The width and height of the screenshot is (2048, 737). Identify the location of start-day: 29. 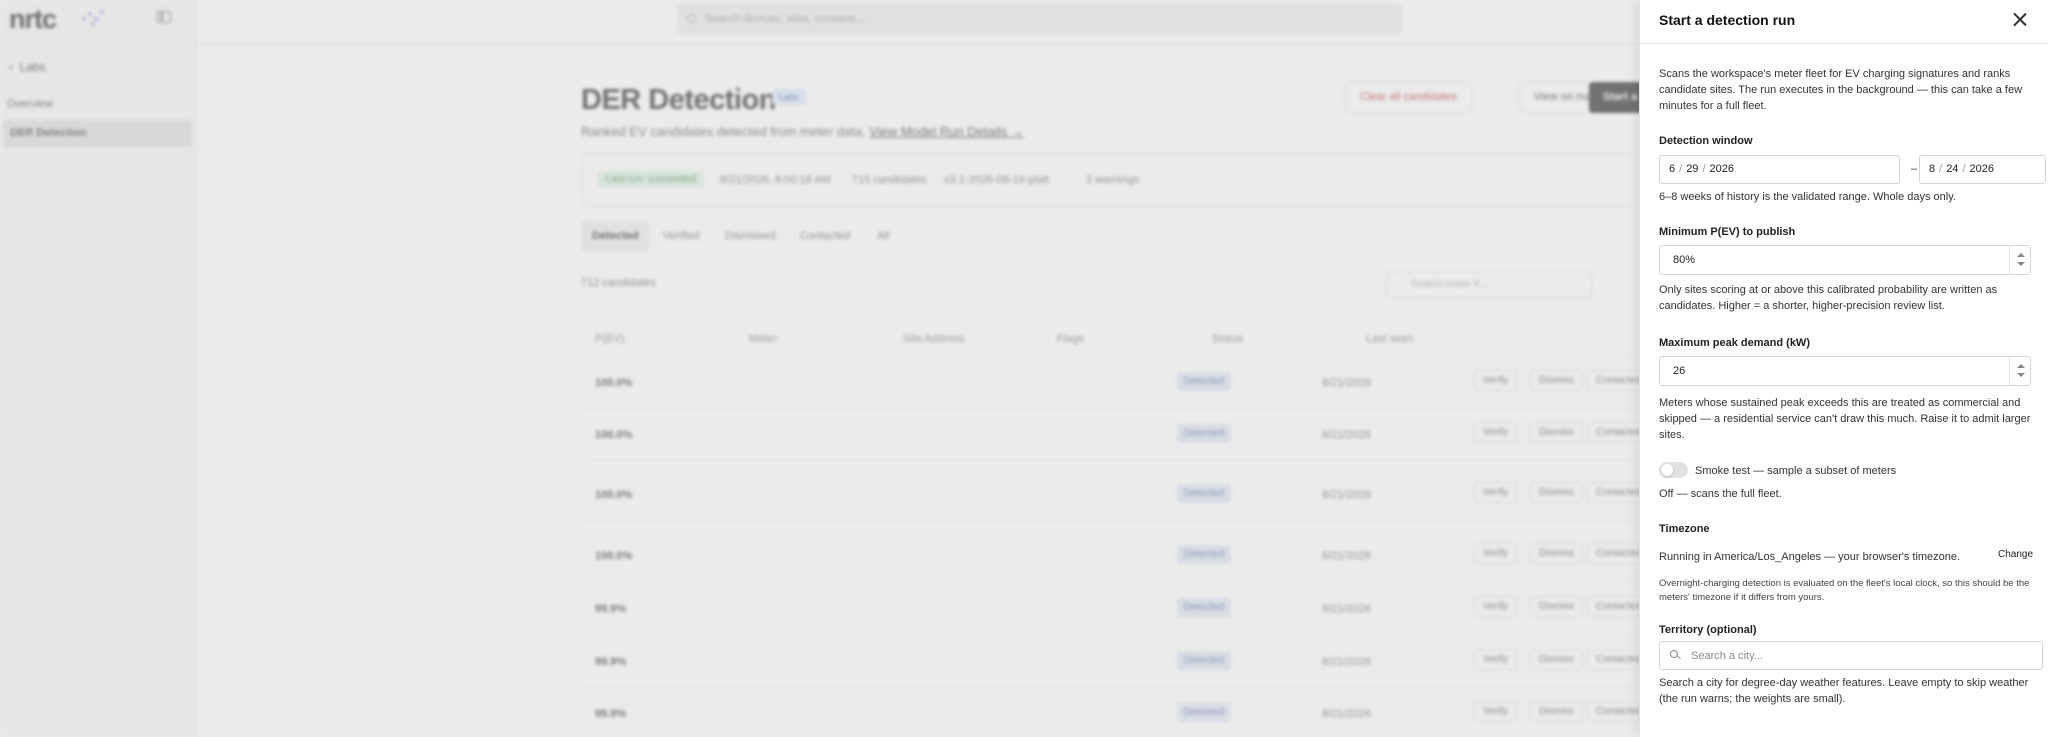
(1692, 169).